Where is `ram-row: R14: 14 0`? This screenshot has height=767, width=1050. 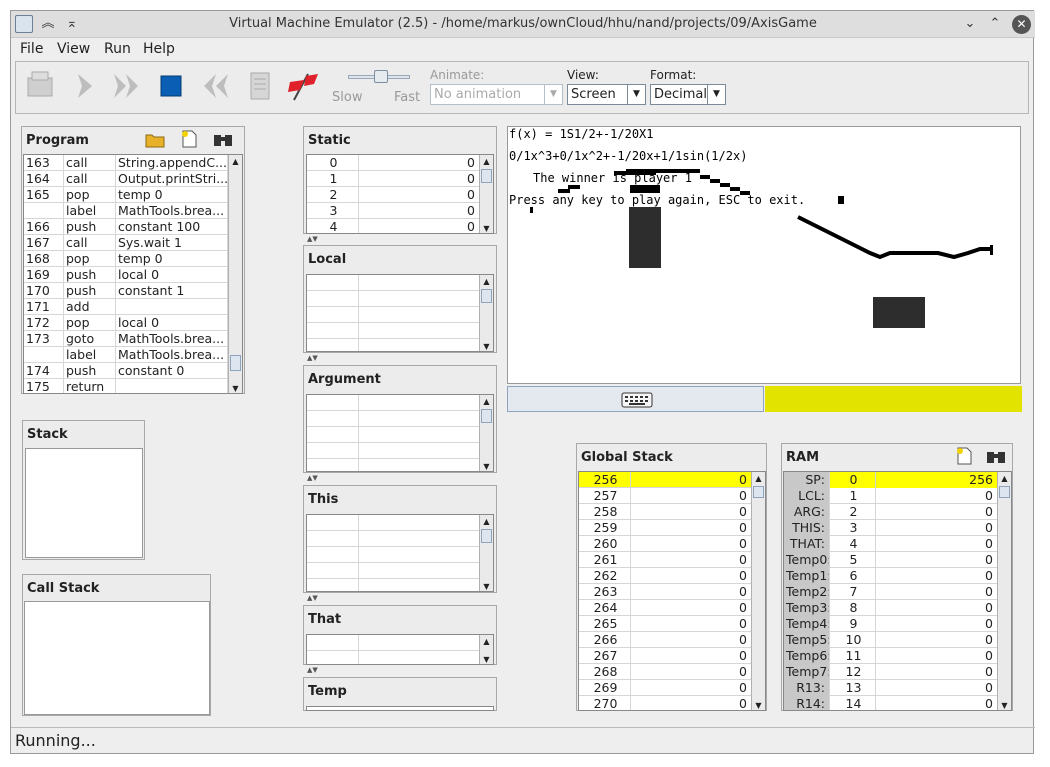
ram-row: R14: 14 0 is located at coordinates (897, 703).